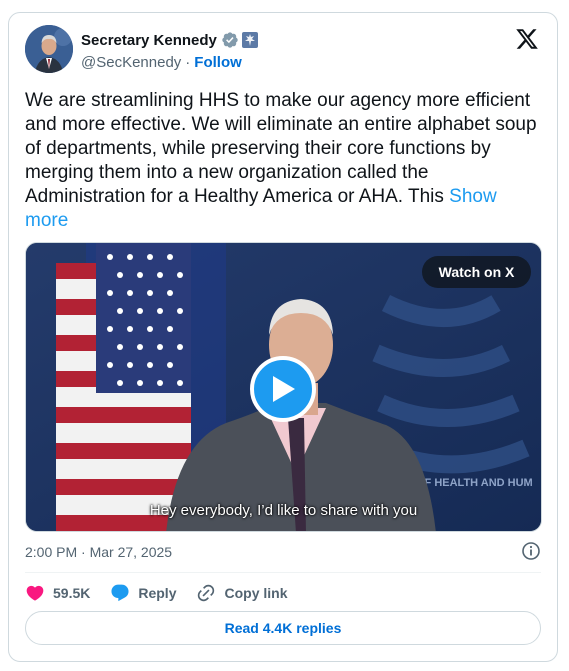 Image resolution: width=569 pixels, height=671 pixels. What do you see at coordinates (98, 552) in the screenshot?
I see `tweet-timestamp: 2:00 PM · Mar 27, 2025` at bounding box center [98, 552].